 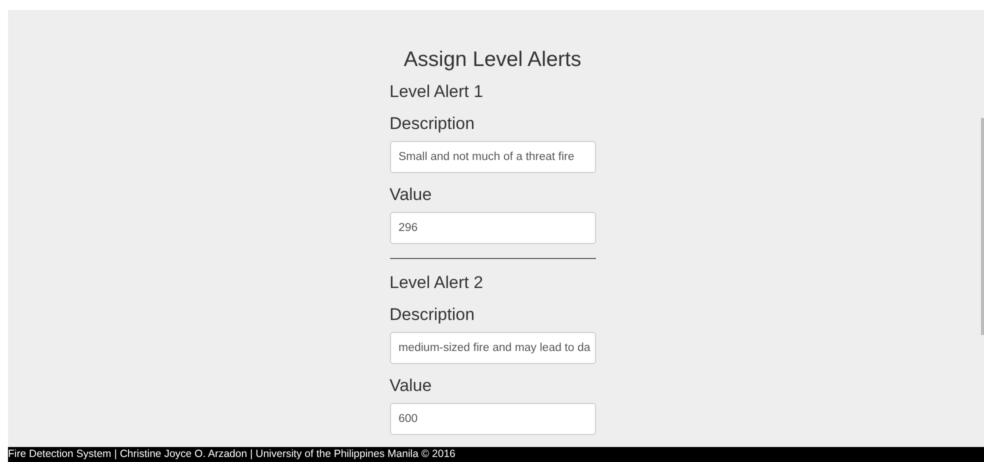 I want to click on input-field: medium-sized fire and may lead to da, so click(x=493, y=348).